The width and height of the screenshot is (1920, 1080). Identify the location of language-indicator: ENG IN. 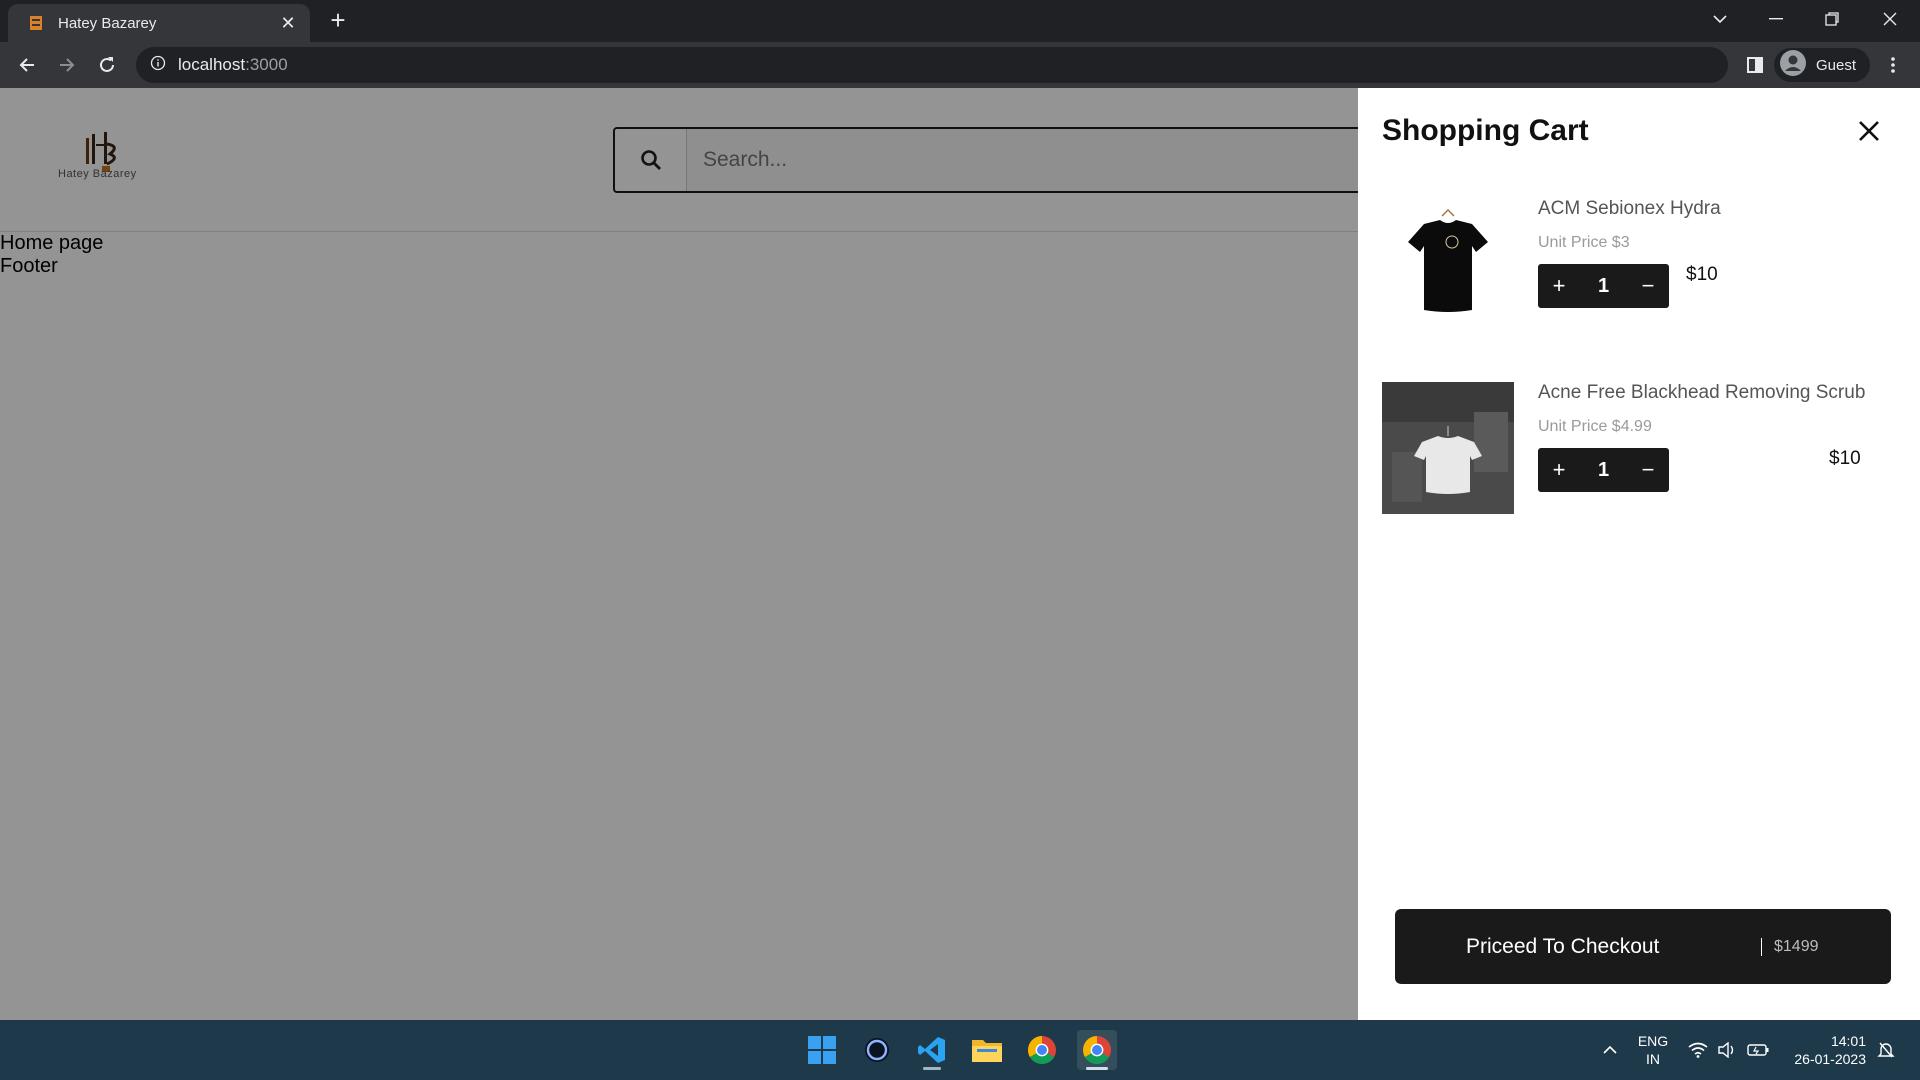
(1653, 1050).